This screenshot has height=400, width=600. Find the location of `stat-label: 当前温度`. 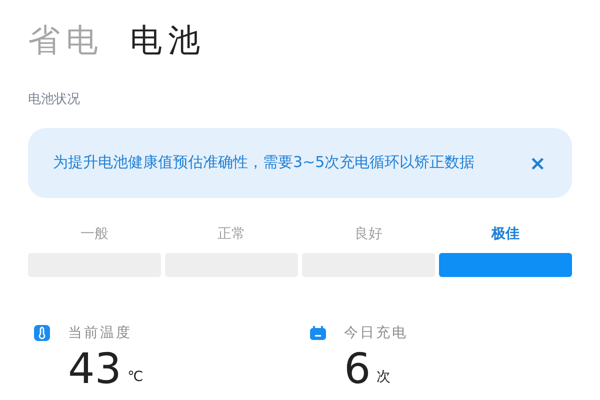

stat-label: 当前温度 is located at coordinates (100, 333).